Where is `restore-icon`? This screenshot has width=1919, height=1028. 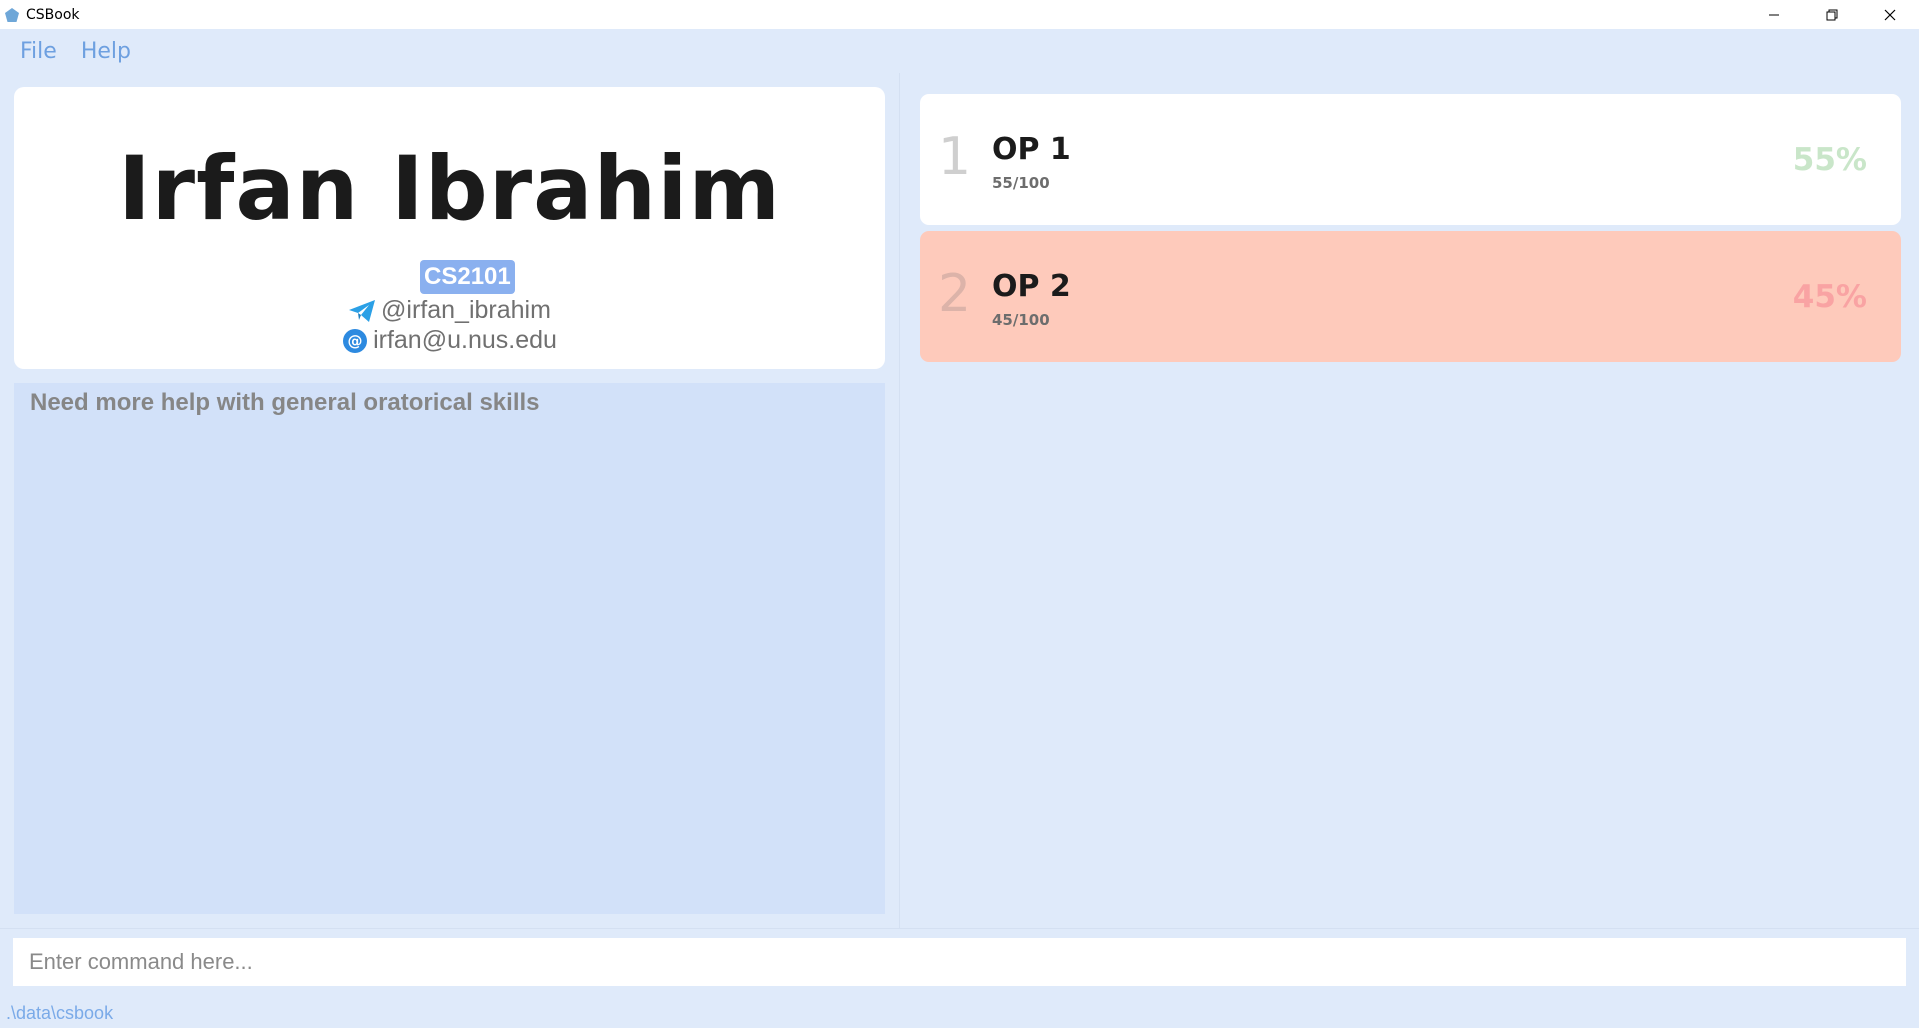
restore-icon is located at coordinates (1832, 14).